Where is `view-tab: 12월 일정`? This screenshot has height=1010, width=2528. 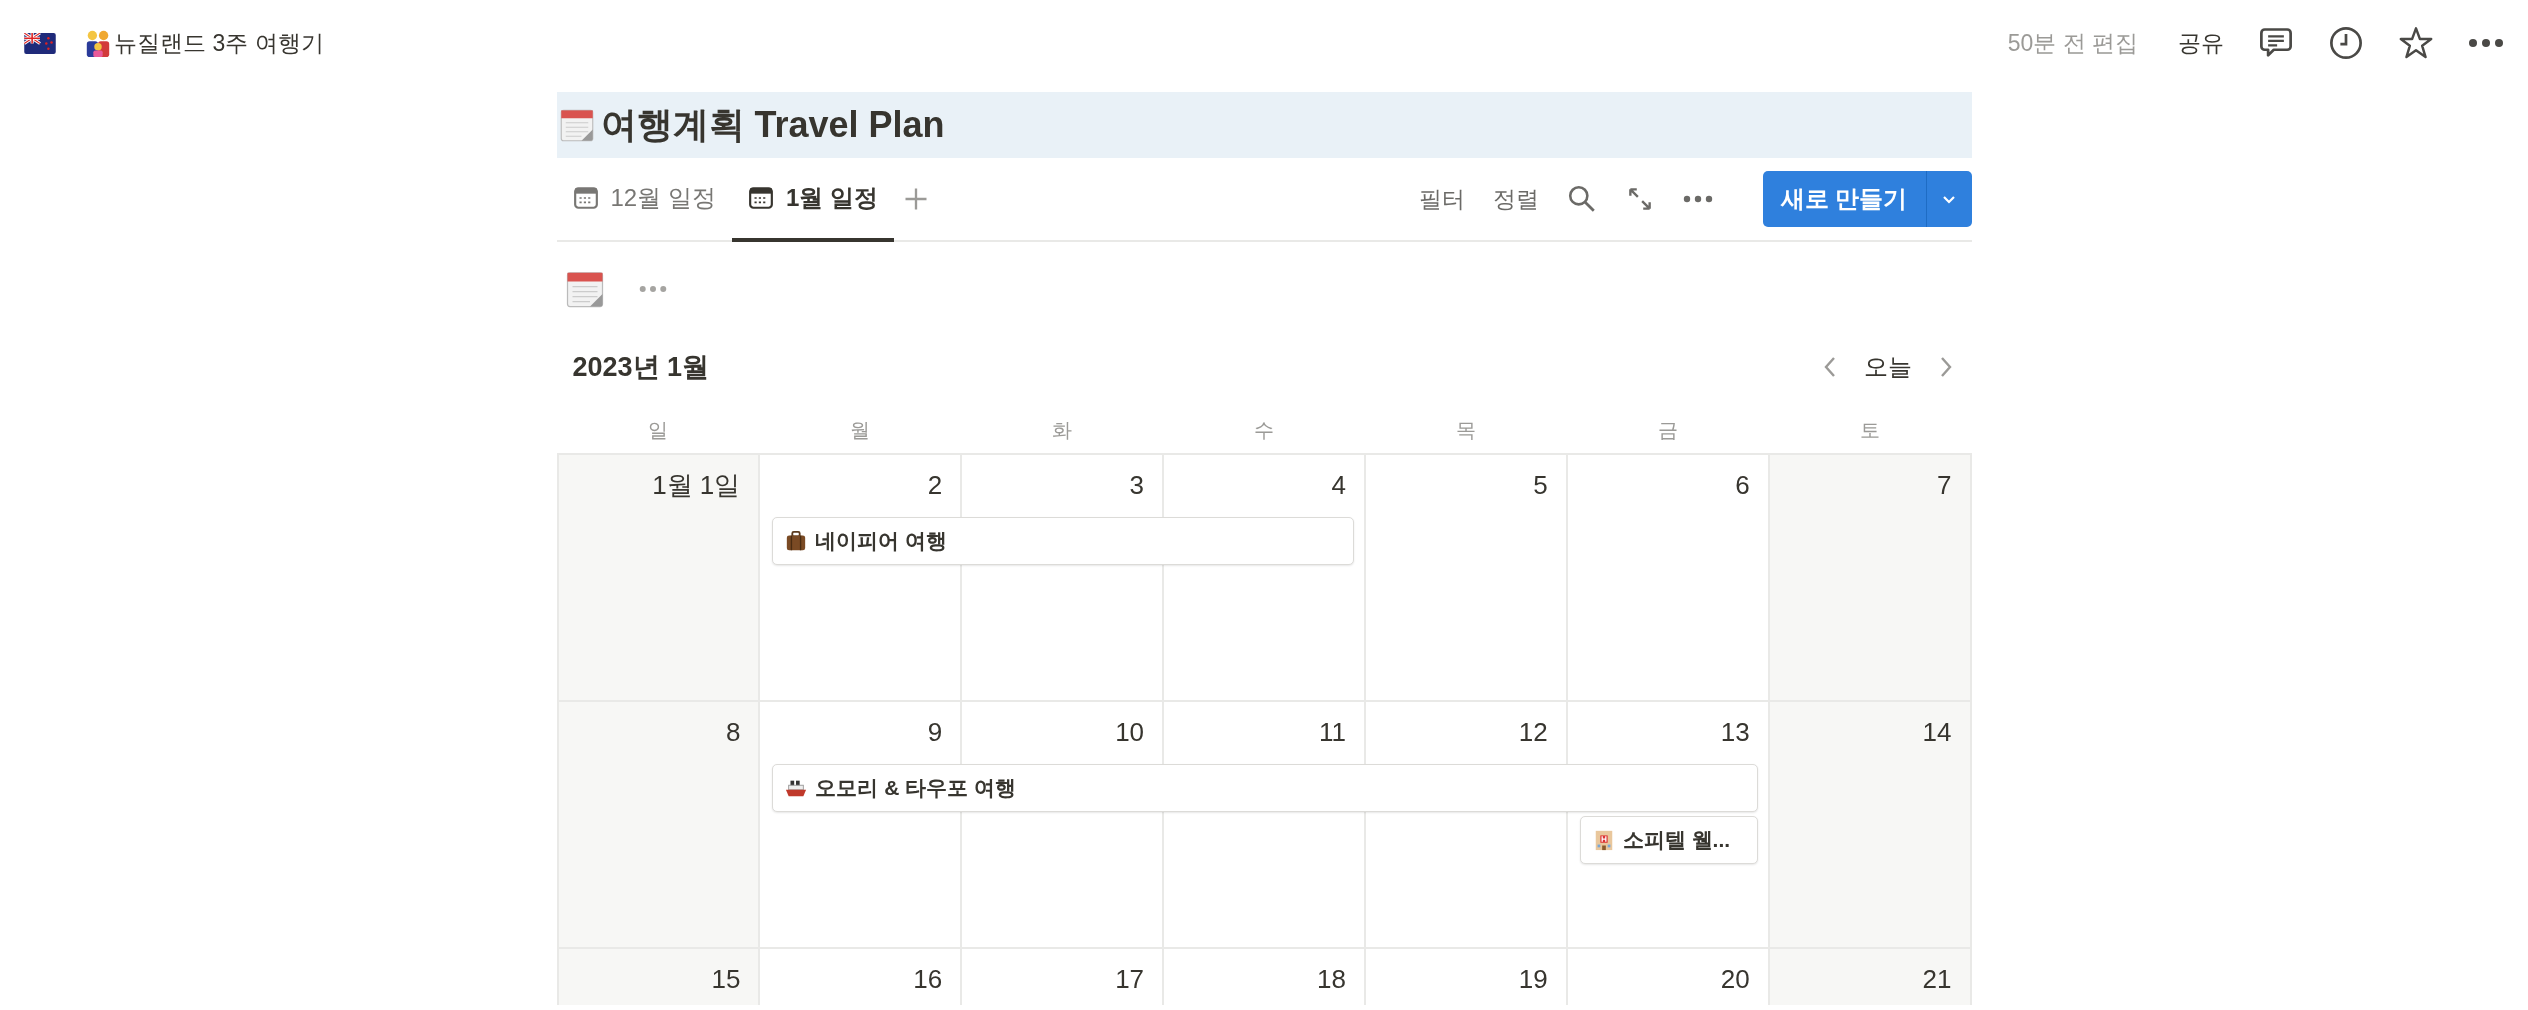 view-tab: 12월 일정 is located at coordinates (644, 200).